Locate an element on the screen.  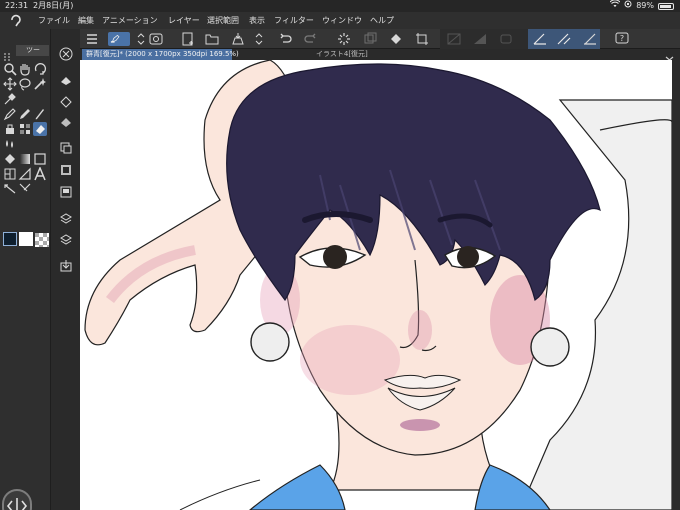
clock-date: 2月8日(月) is located at coordinates (53, 5).